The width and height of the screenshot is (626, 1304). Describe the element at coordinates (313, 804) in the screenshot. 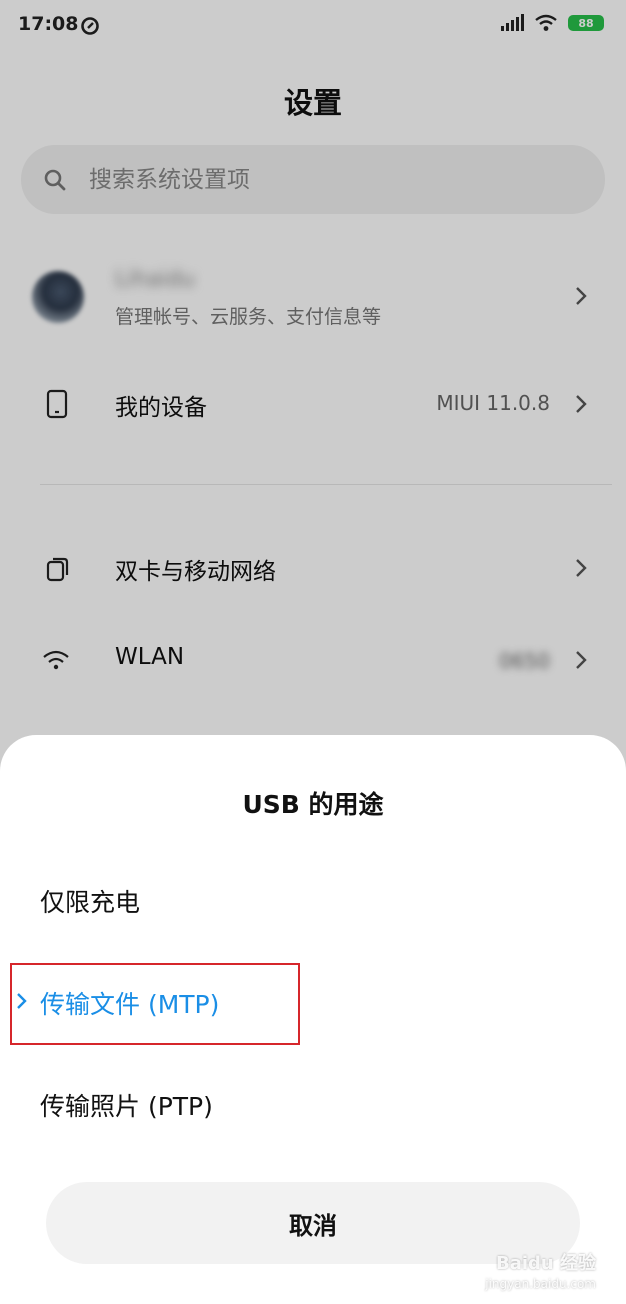

I see `sheet-title: USB 的用途` at that location.